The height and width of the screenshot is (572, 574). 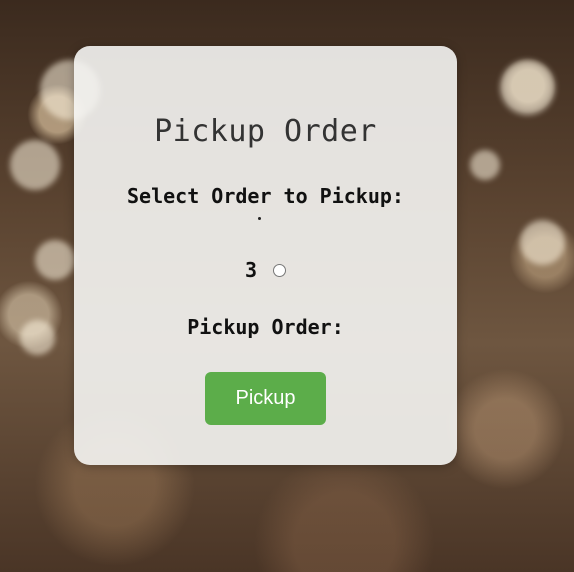 I want to click on select-order-label: Select Order to Pickup:, so click(x=265, y=196).